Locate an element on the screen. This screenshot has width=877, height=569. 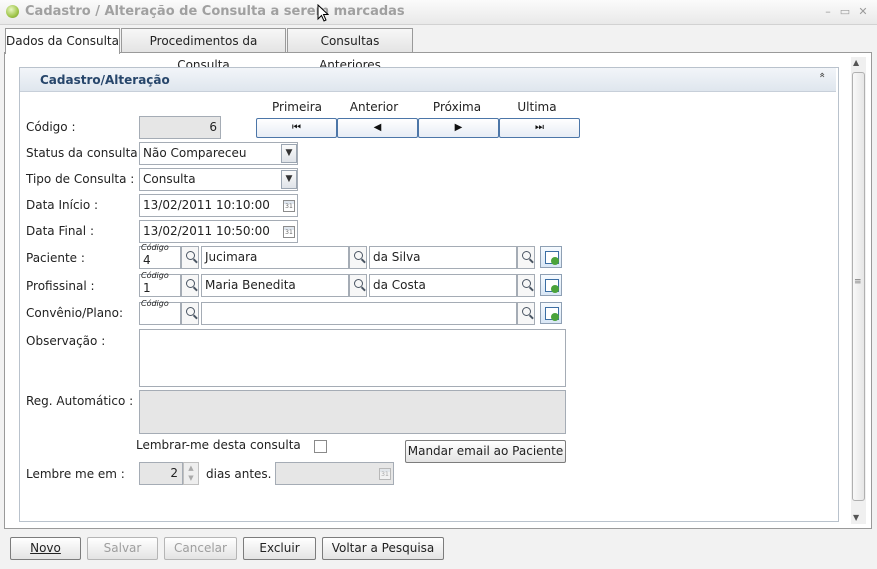
convenio-label: Convênio/Plano: is located at coordinates (75, 313).